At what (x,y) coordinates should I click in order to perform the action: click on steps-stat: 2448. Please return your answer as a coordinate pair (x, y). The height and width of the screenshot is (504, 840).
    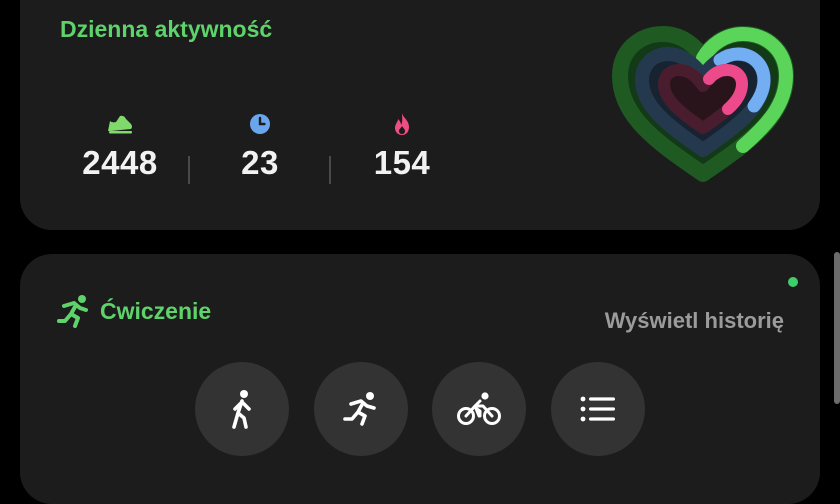
    Looking at the image, I should click on (120, 147).